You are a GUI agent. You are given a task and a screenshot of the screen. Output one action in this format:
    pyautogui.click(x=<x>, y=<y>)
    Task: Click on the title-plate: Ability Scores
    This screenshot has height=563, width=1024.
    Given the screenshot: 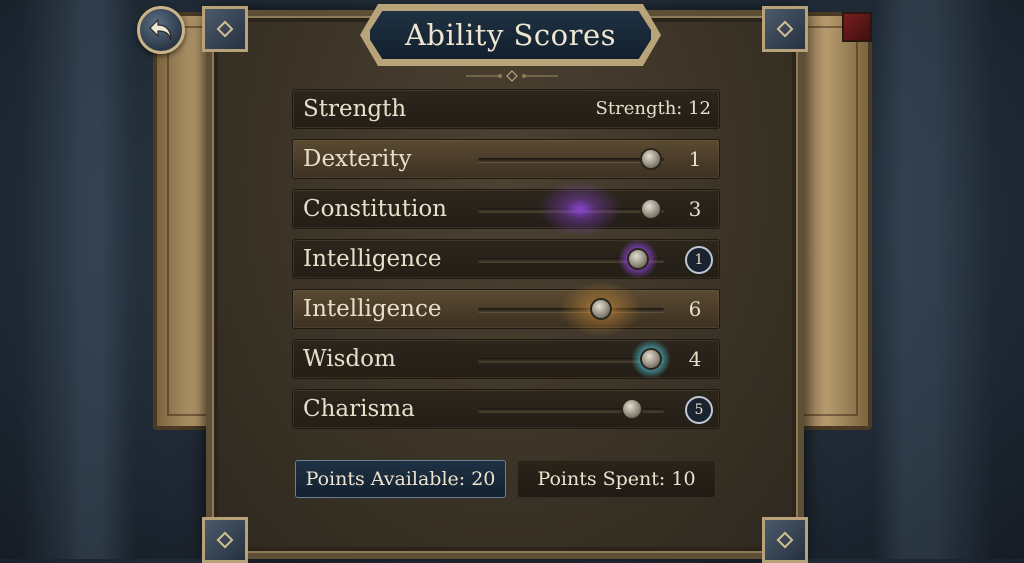 What is the action you would take?
    pyautogui.click(x=510, y=35)
    